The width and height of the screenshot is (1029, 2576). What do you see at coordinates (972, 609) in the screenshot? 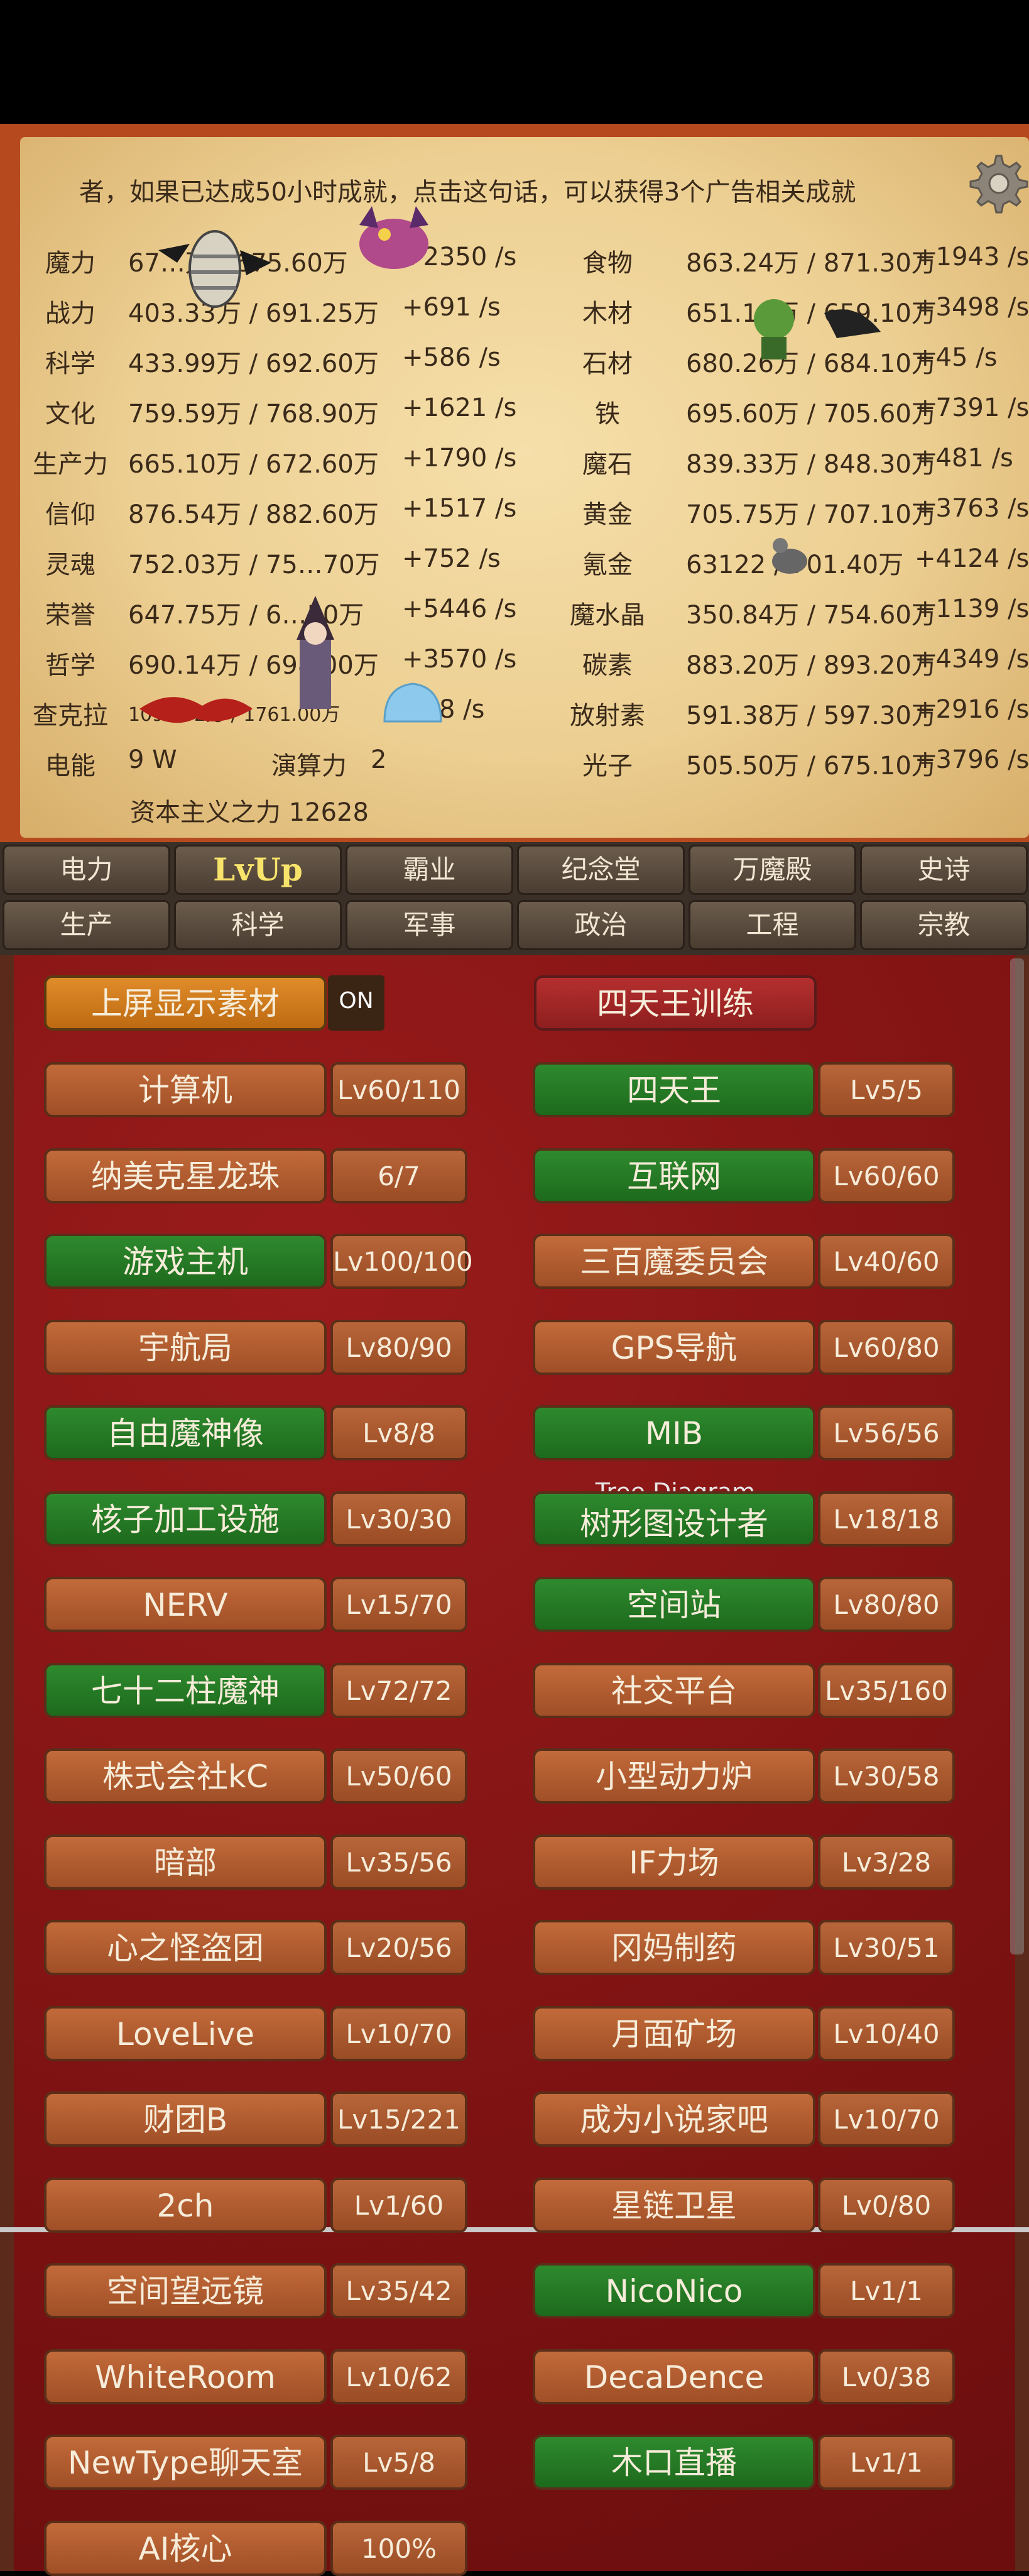
I see `resource-rate: +1139 /s` at bounding box center [972, 609].